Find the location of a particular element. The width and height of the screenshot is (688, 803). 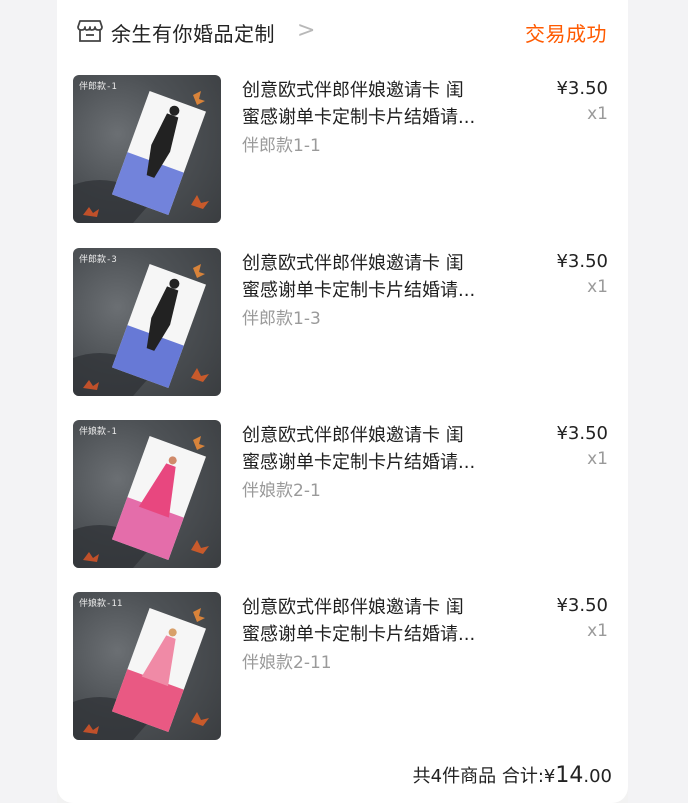

total-amount-integer: 14 is located at coordinates (569, 775).